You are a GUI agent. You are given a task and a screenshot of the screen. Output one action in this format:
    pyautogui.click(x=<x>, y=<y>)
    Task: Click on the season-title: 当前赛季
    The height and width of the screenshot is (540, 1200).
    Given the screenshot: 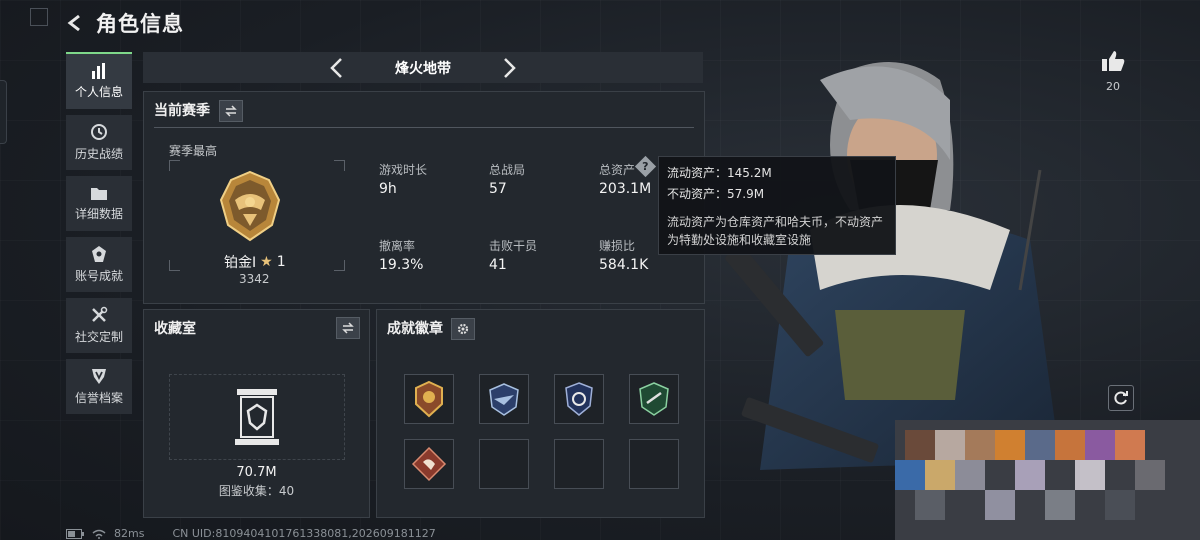 What is the action you would take?
    pyautogui.click(x=182, y=111)
    